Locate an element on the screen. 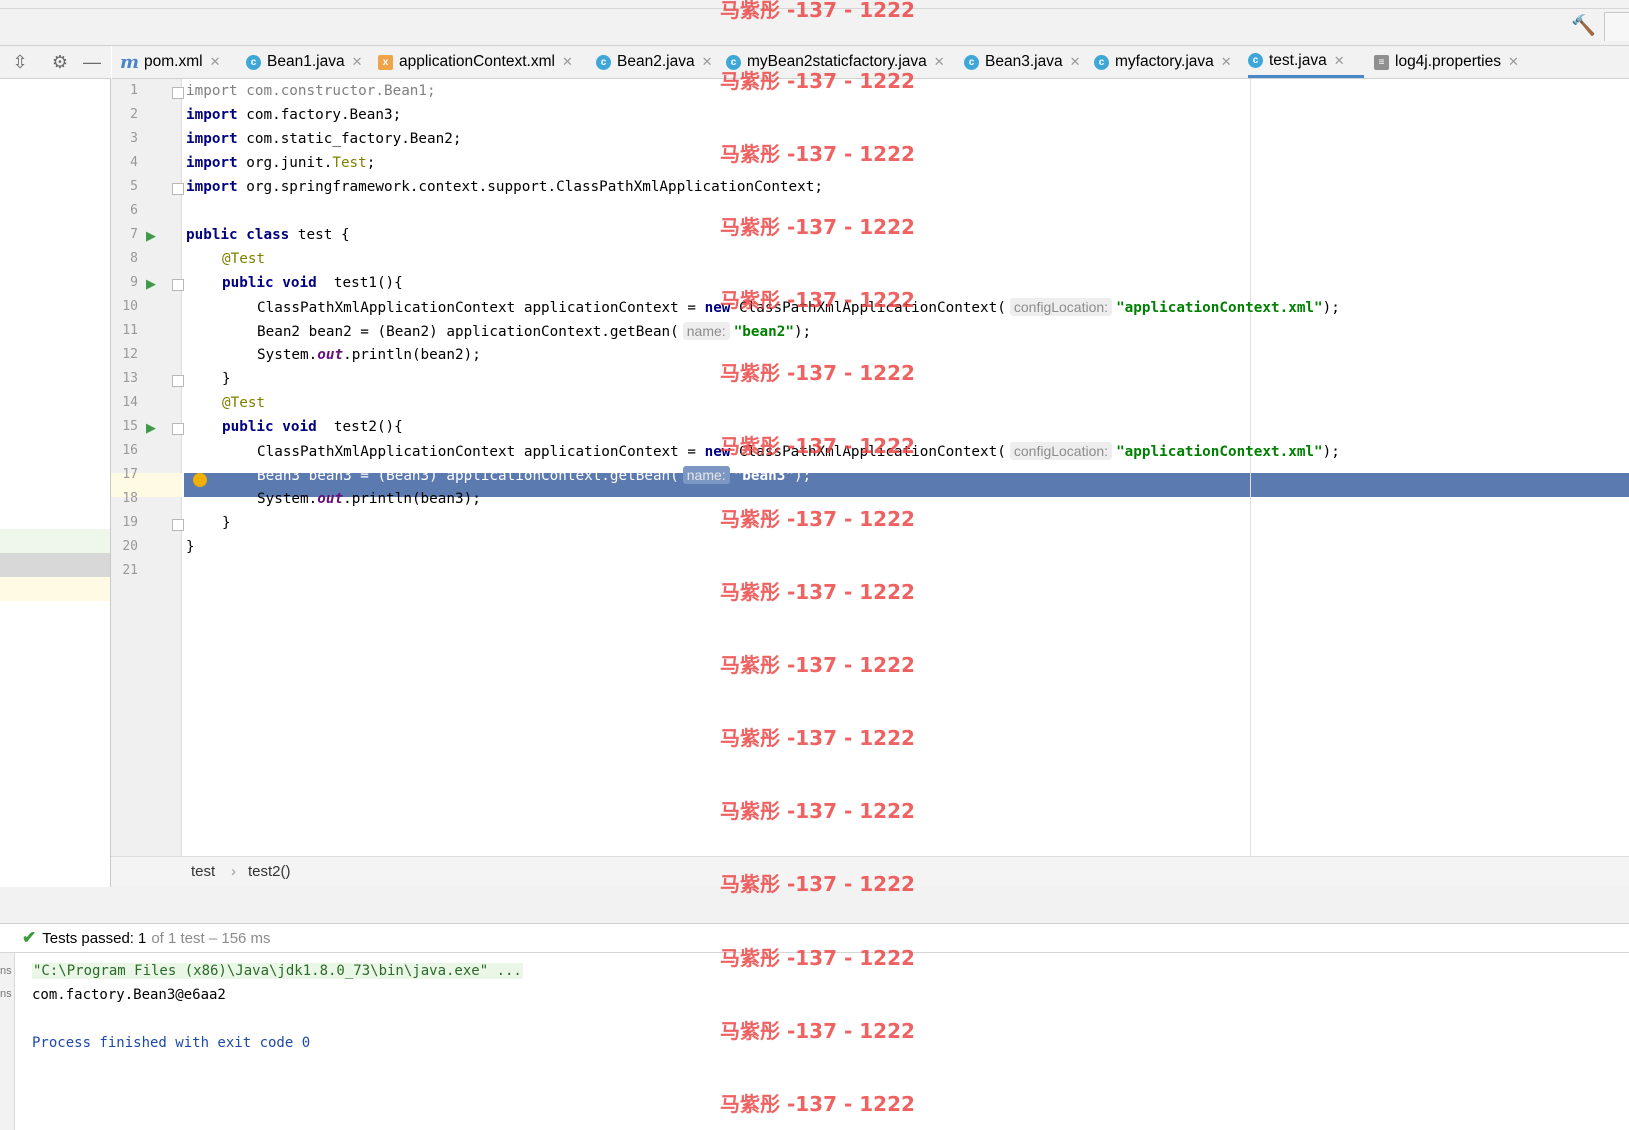 The height and width of the screenshot is (1130, 1629). code-line: public class test { is located at coordinates (268, 235).